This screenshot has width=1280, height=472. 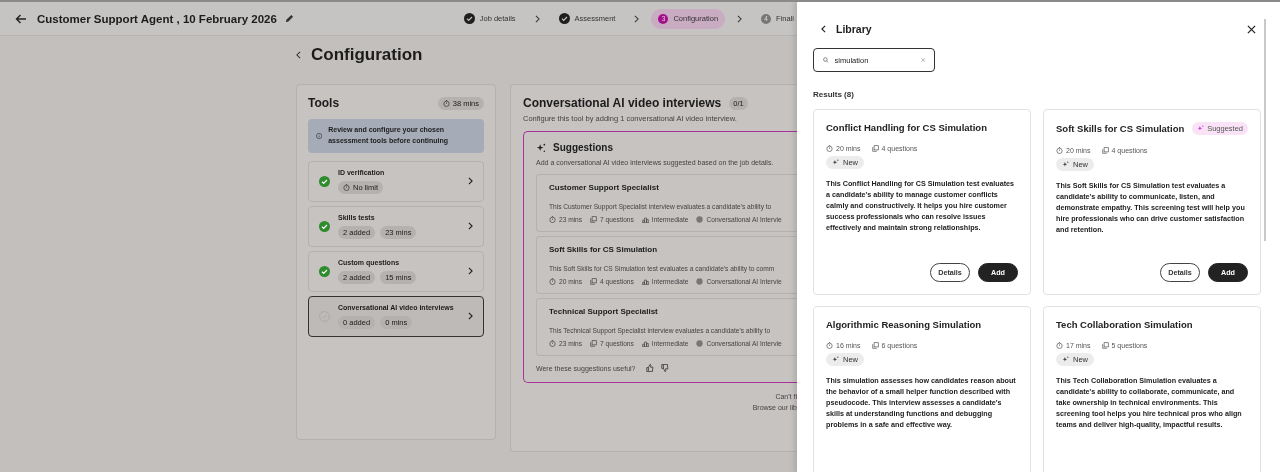 I want to click on panel-title: Tools, so click(x=324, y=103).